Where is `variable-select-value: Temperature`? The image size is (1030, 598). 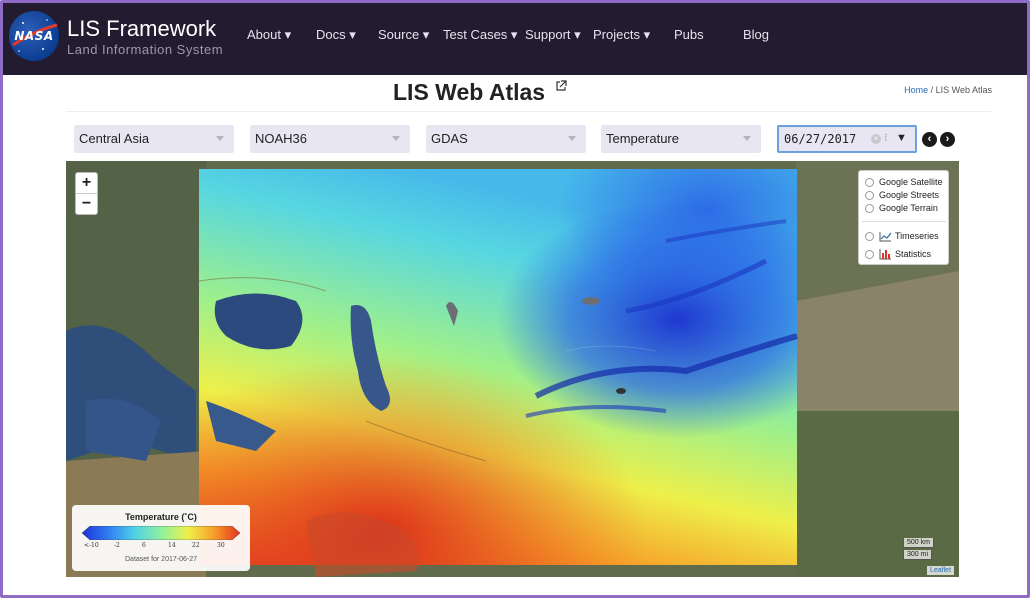
variable-select-value: Temperature is located at coordinates (642, 138).